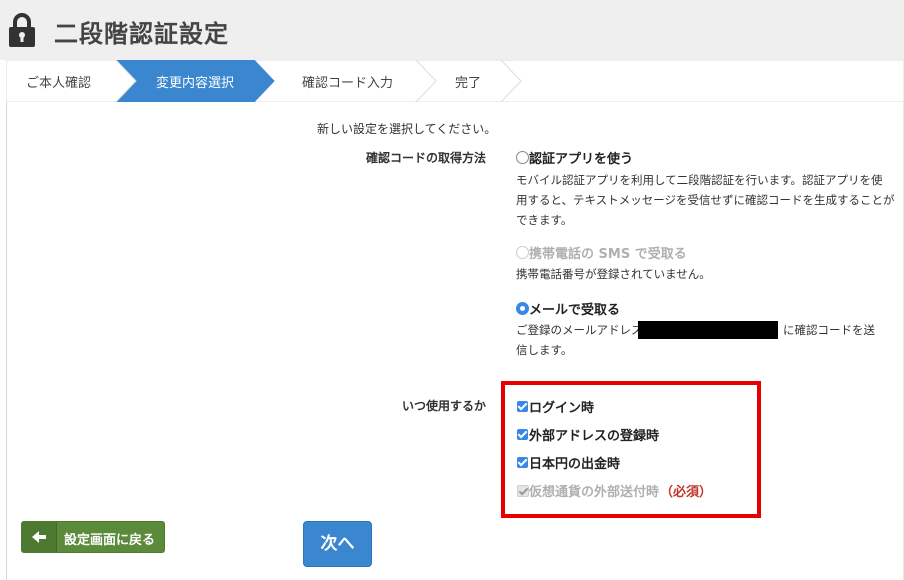  I want to click on checkbox-crypto-transfer-label: 仮想通貨の外部送付時, so click(594, 492).